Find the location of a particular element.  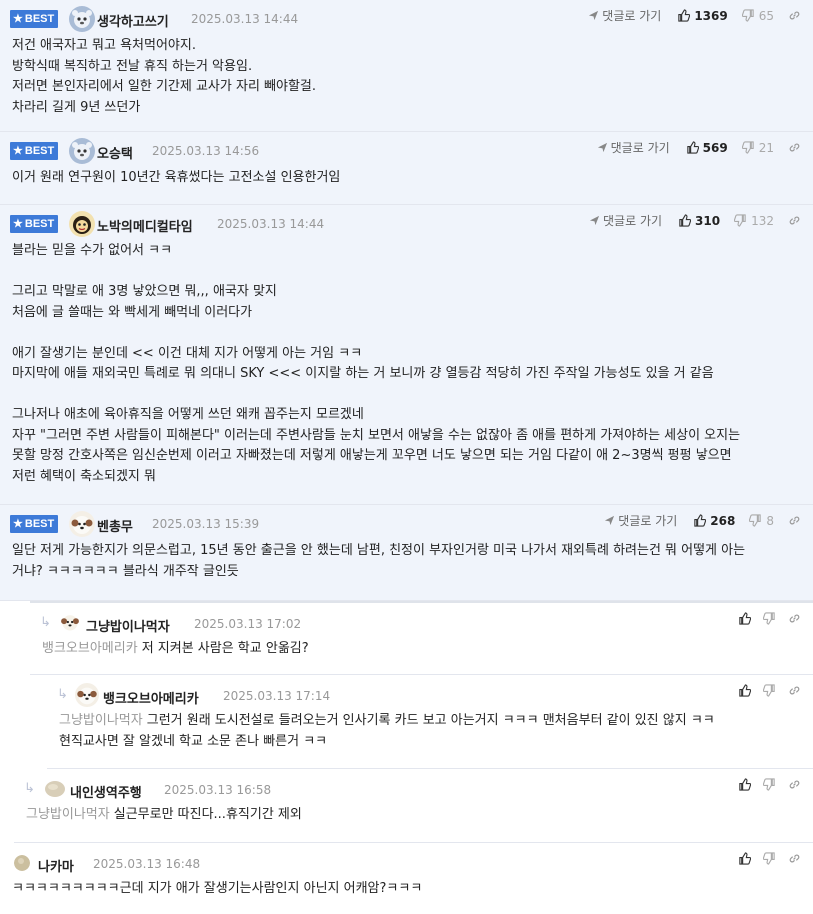

nickname: 생각하고쓰기 is located at coordinates (133, 20).